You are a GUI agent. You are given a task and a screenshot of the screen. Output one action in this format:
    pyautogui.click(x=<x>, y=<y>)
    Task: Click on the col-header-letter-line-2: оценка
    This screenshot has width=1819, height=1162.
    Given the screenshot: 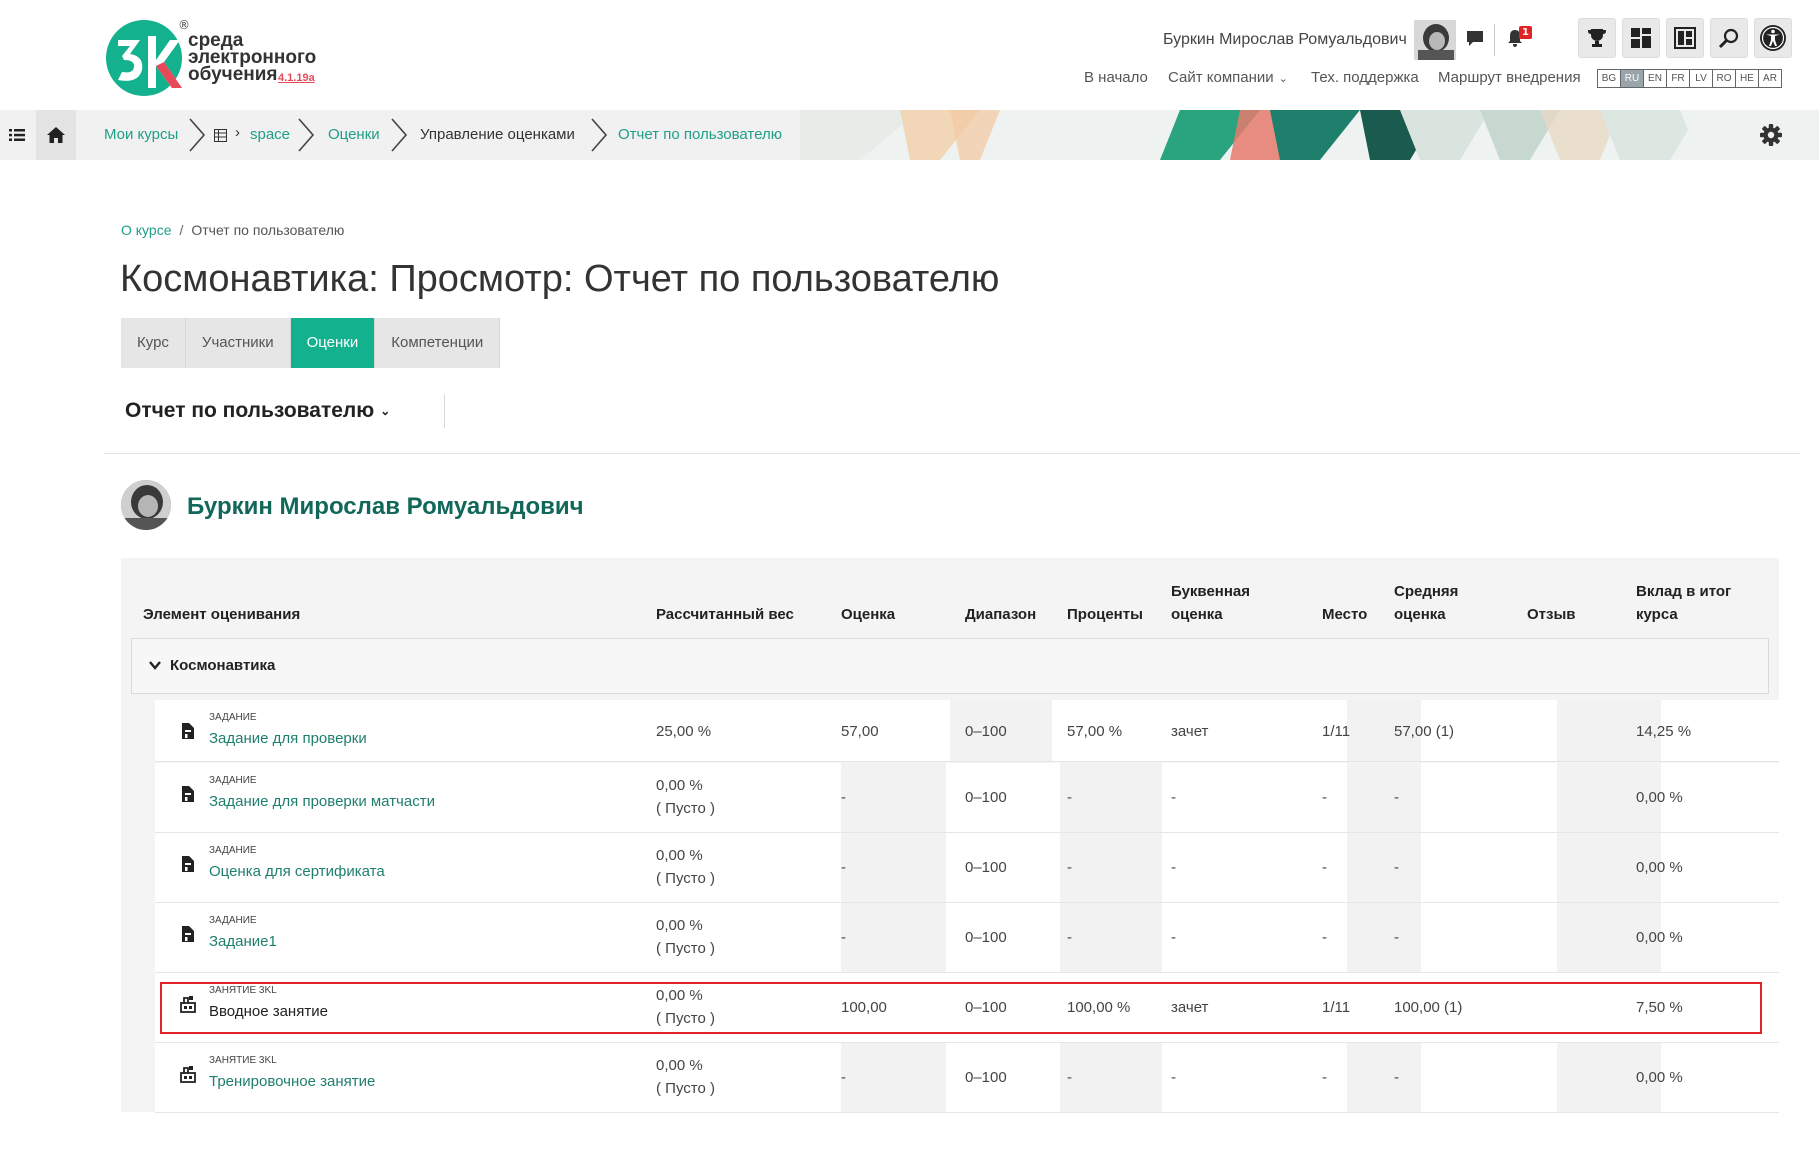 What is the action you would take?
    pyautogui.click(x=1197, y=614)
    